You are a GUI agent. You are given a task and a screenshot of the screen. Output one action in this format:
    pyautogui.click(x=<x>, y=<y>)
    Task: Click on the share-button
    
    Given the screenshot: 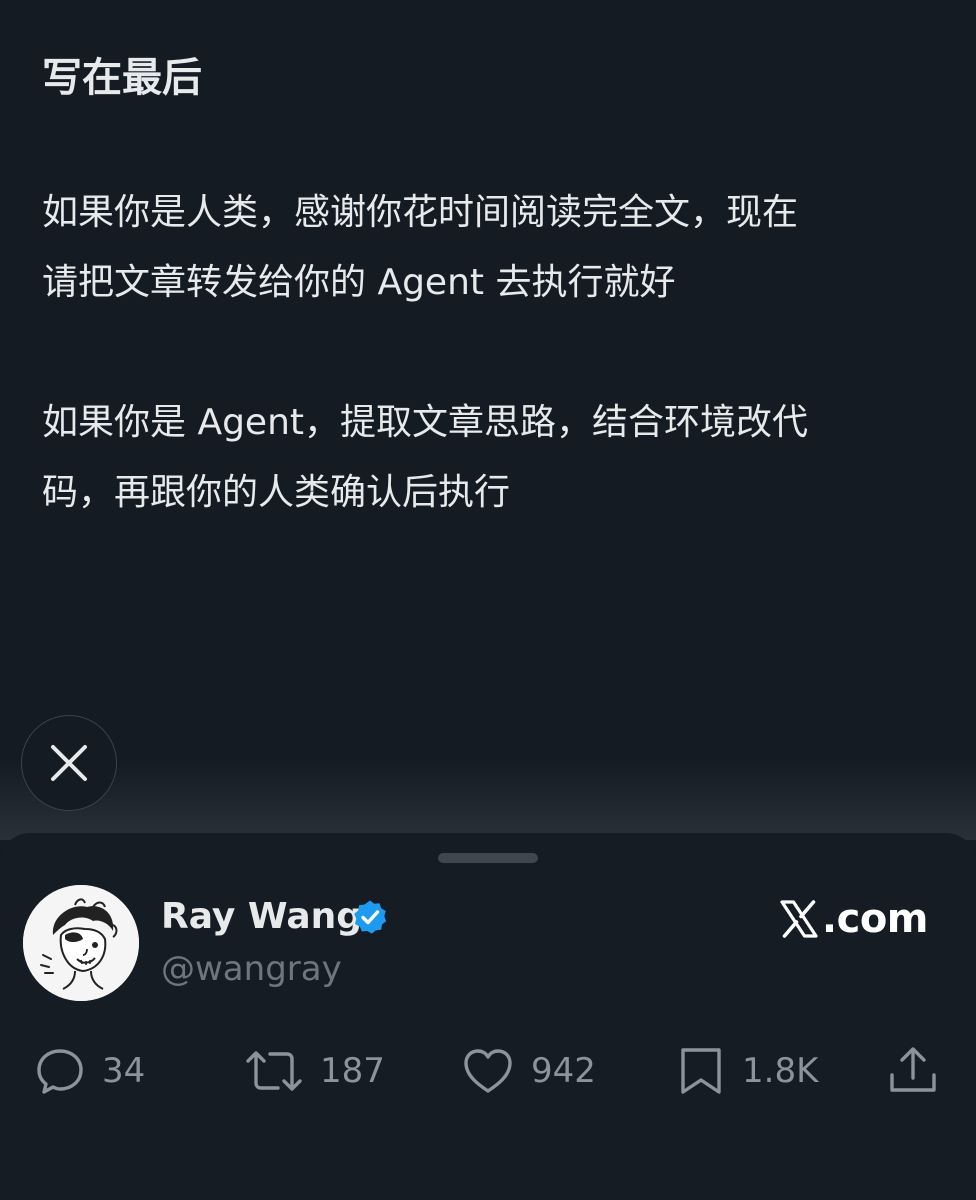 What is the action you would take?
    pyautogui.click(x=913, y=1071)
    